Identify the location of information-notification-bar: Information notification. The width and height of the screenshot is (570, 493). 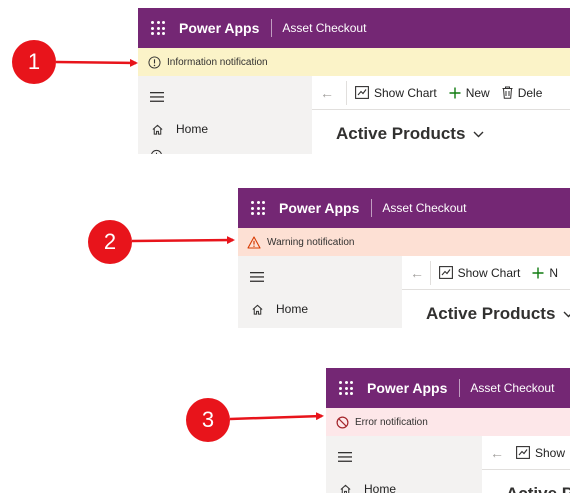
(354, 62).